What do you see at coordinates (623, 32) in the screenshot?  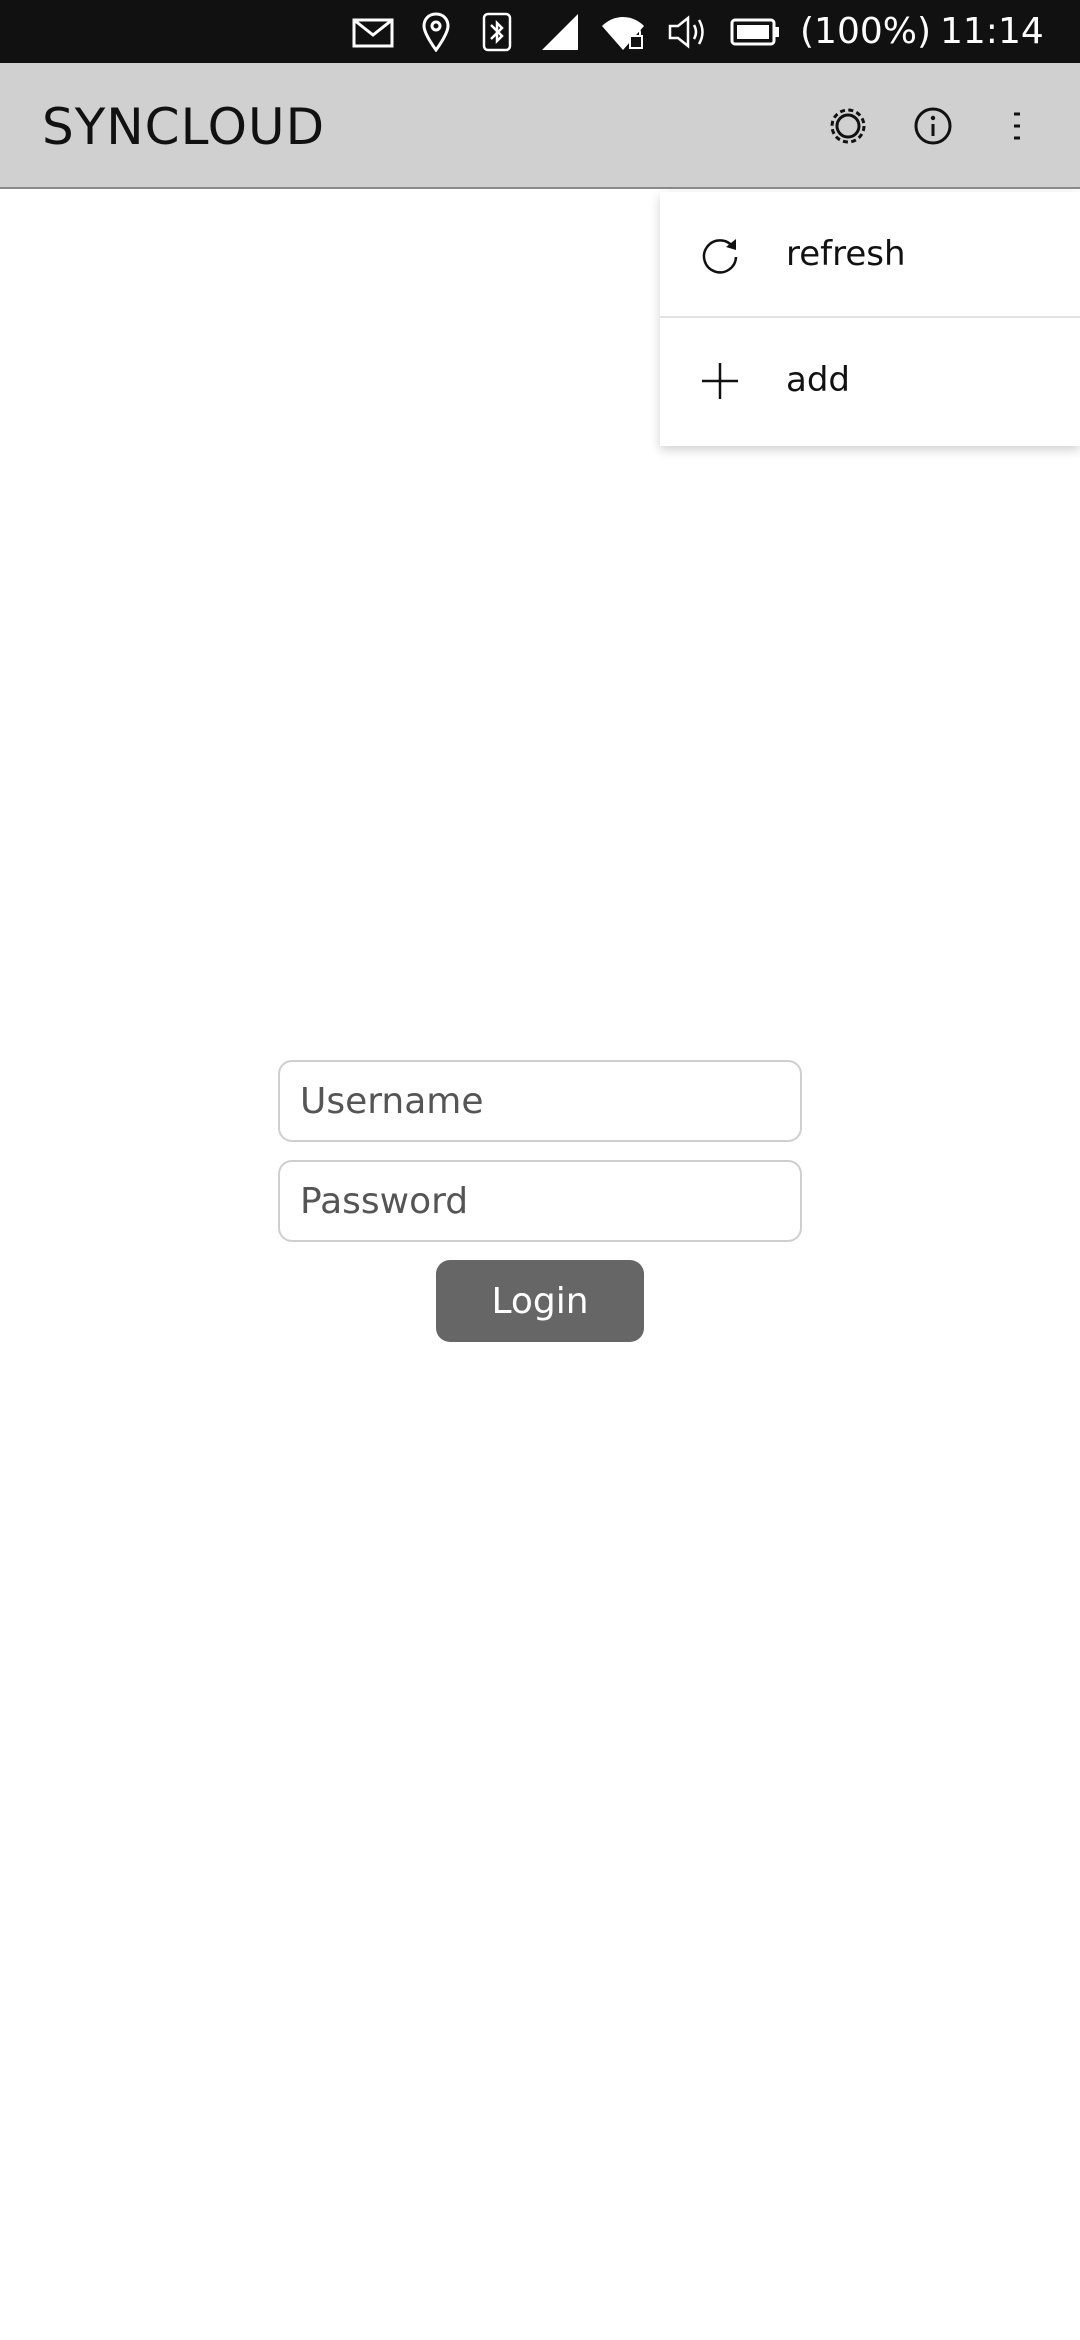 I see `wifi-locked-icon` at bounding box center [623, 32].